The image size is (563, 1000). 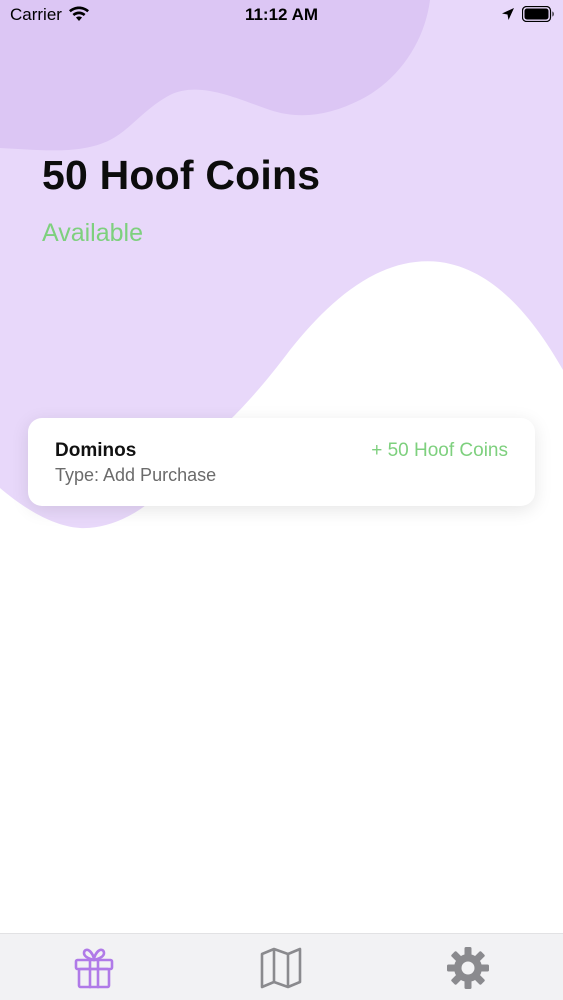 I want to click on tab-bar, so click(x=281, y=966).